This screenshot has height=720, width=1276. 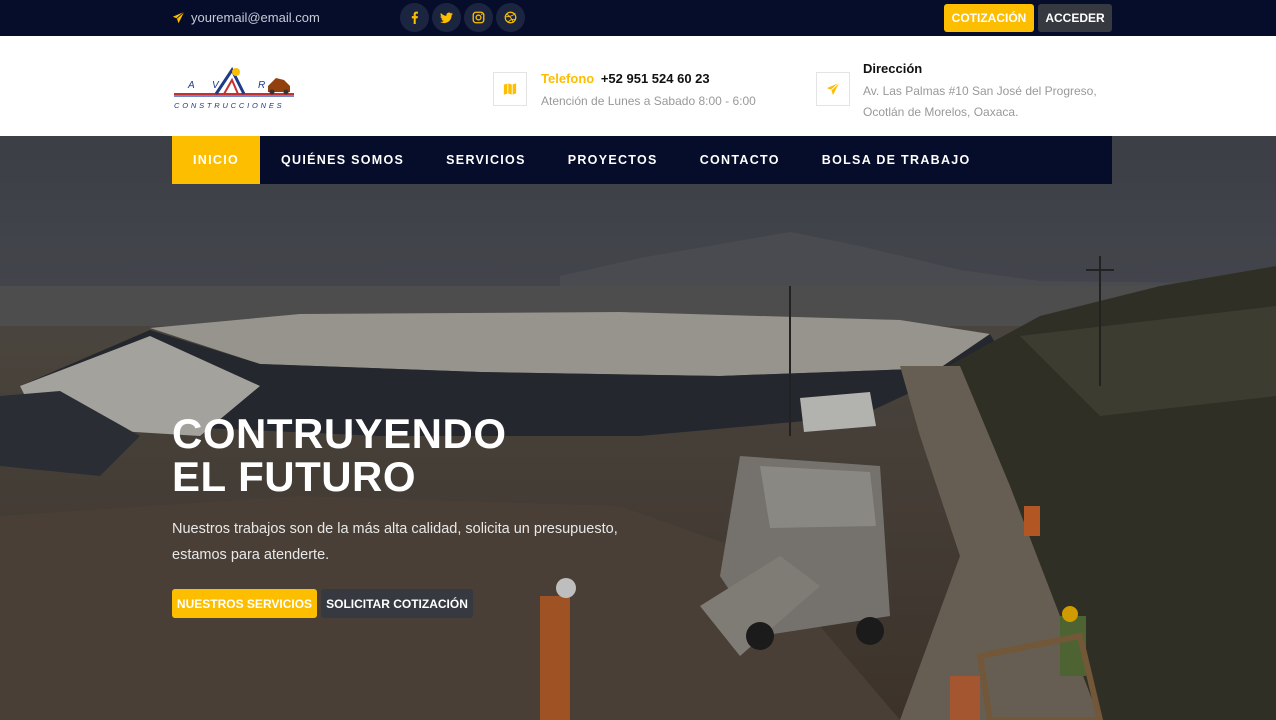 I want to click on nav-item-contacto: CONTACTO, so click(x=740, y=160).